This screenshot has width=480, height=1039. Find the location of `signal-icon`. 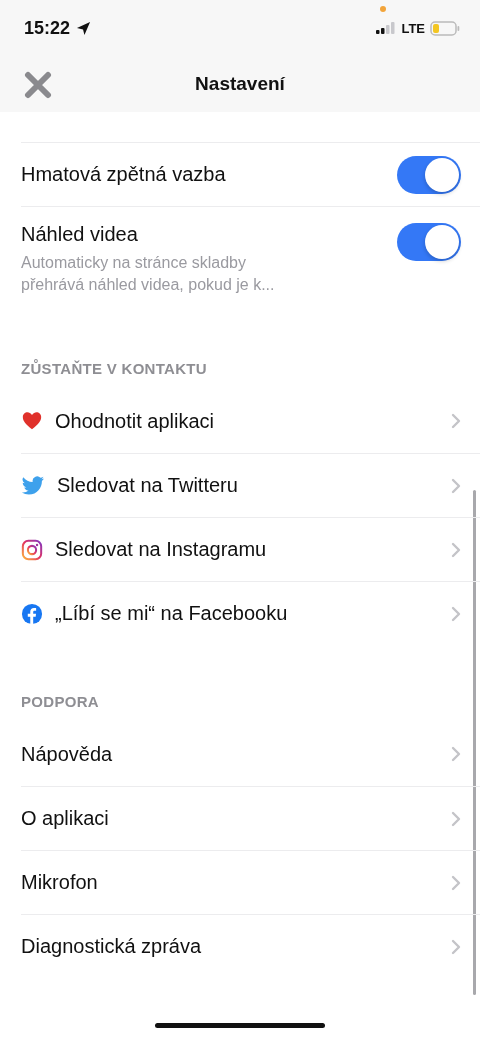

signal-icon is located at coordinates (386, 28).